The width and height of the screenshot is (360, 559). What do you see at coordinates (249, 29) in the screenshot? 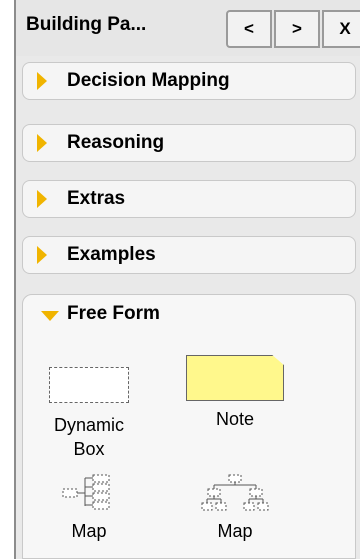
I see `previous-button: <` at bounding box center [249, 29].